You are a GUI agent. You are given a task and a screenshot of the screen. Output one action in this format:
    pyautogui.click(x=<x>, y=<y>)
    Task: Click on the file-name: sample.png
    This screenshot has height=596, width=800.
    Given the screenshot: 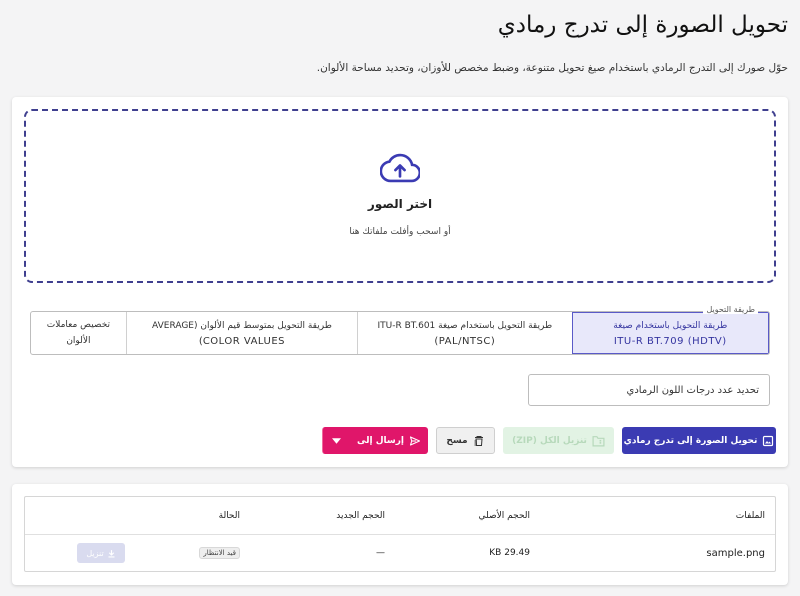 What is the action you would take?
    pyautogui.click(x=735, y=553)
    